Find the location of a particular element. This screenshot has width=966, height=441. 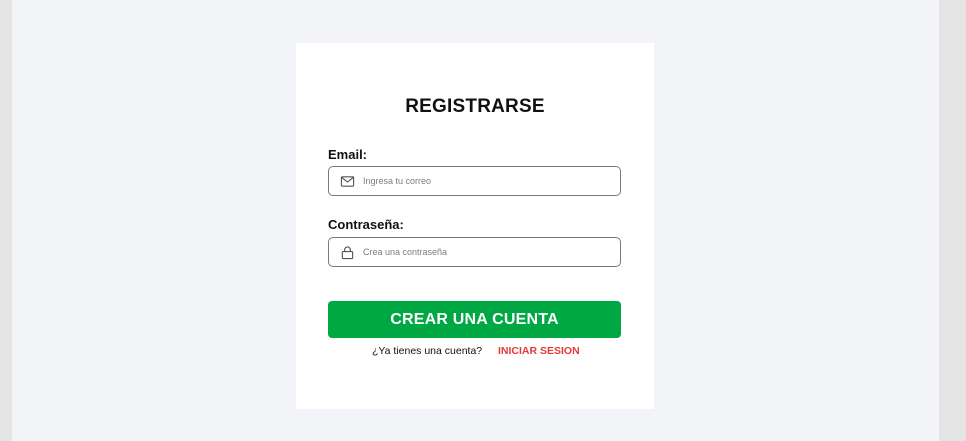

email-field-container is located at coordinates (474, 181).